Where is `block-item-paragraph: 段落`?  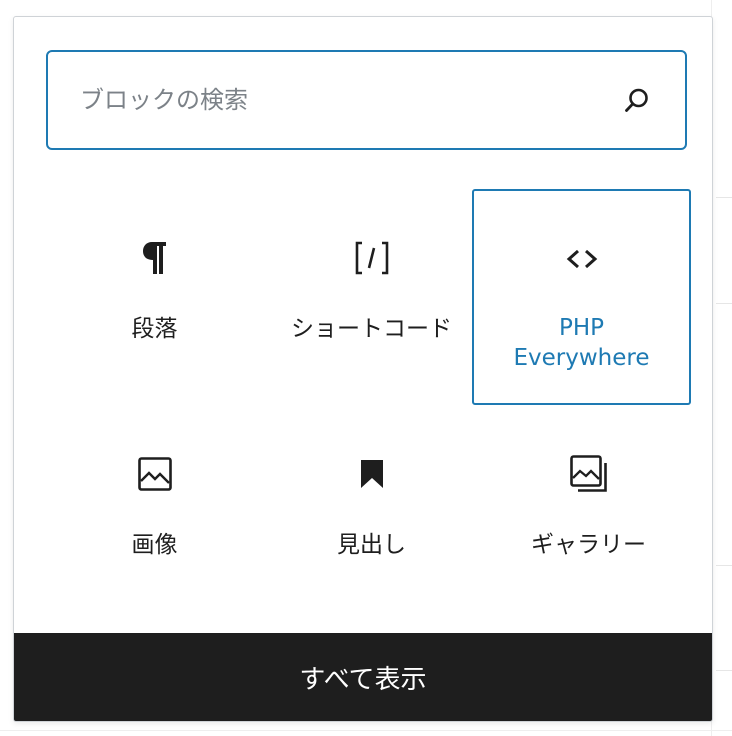
block-item-paragraph: 段落 is located at coordinates (154, 296).